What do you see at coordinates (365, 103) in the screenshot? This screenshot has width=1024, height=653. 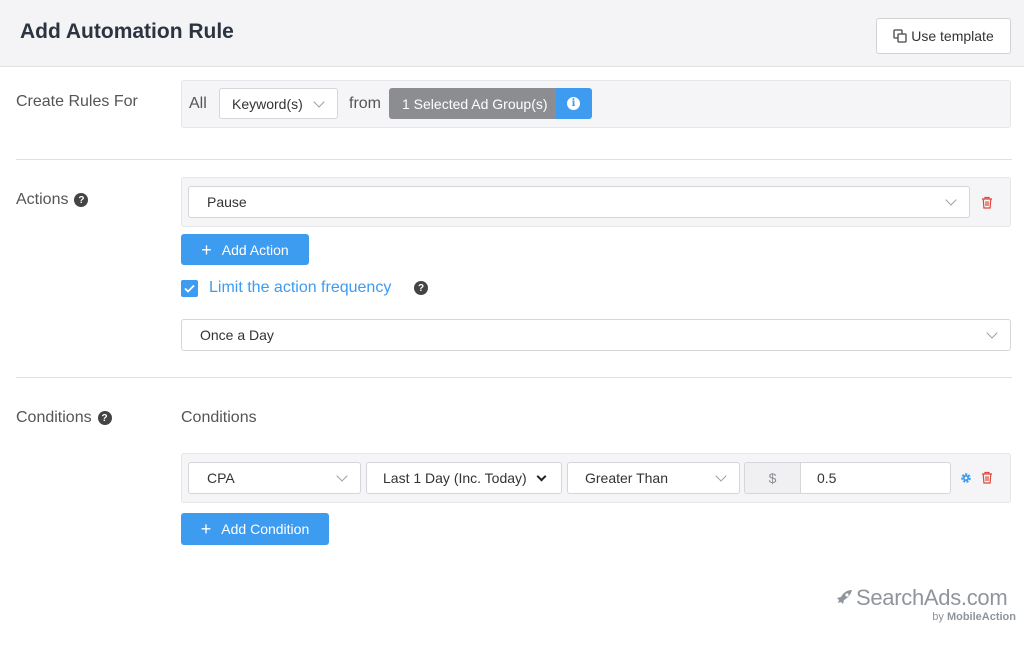 I see `from-text: from` at bounding box center [365, 103].